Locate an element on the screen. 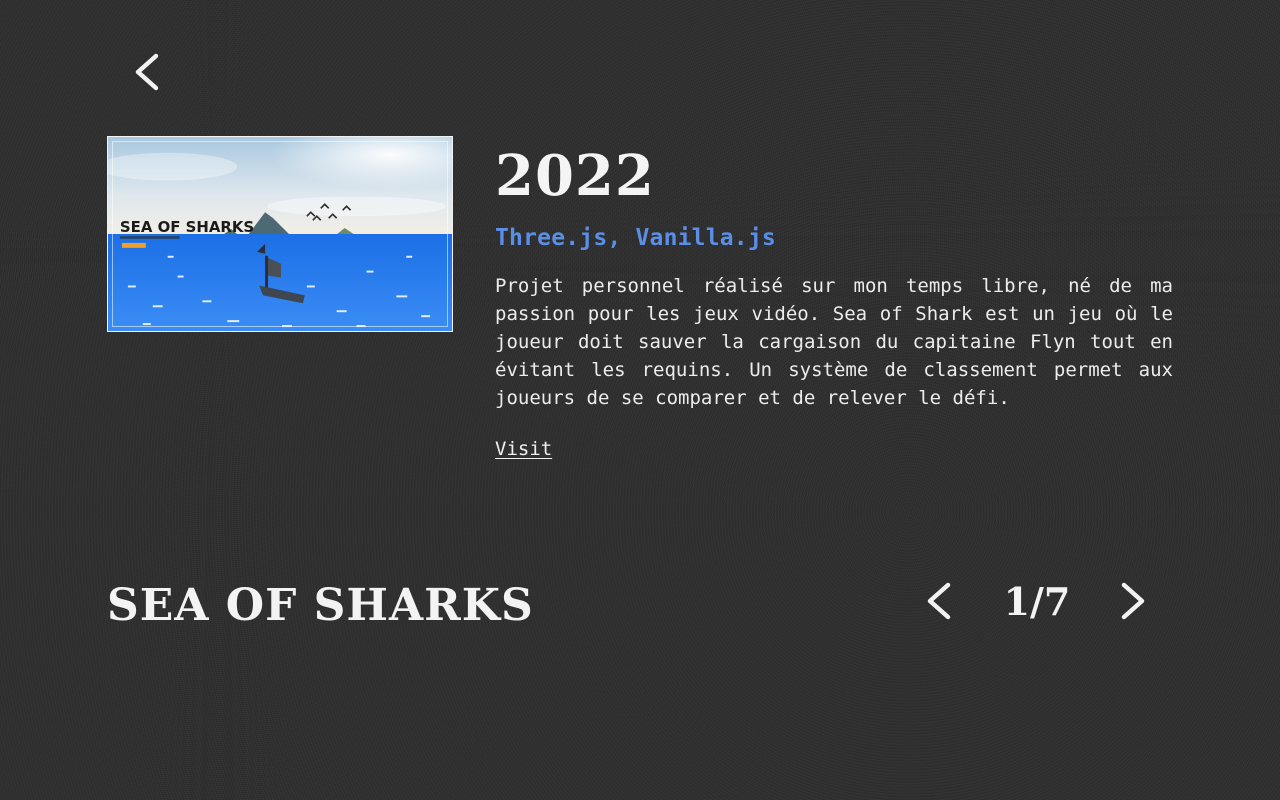 The image size is (1280, 800). thumbnail-logo-text: SEA OF SHARKS is located at coordinates (187, 227).